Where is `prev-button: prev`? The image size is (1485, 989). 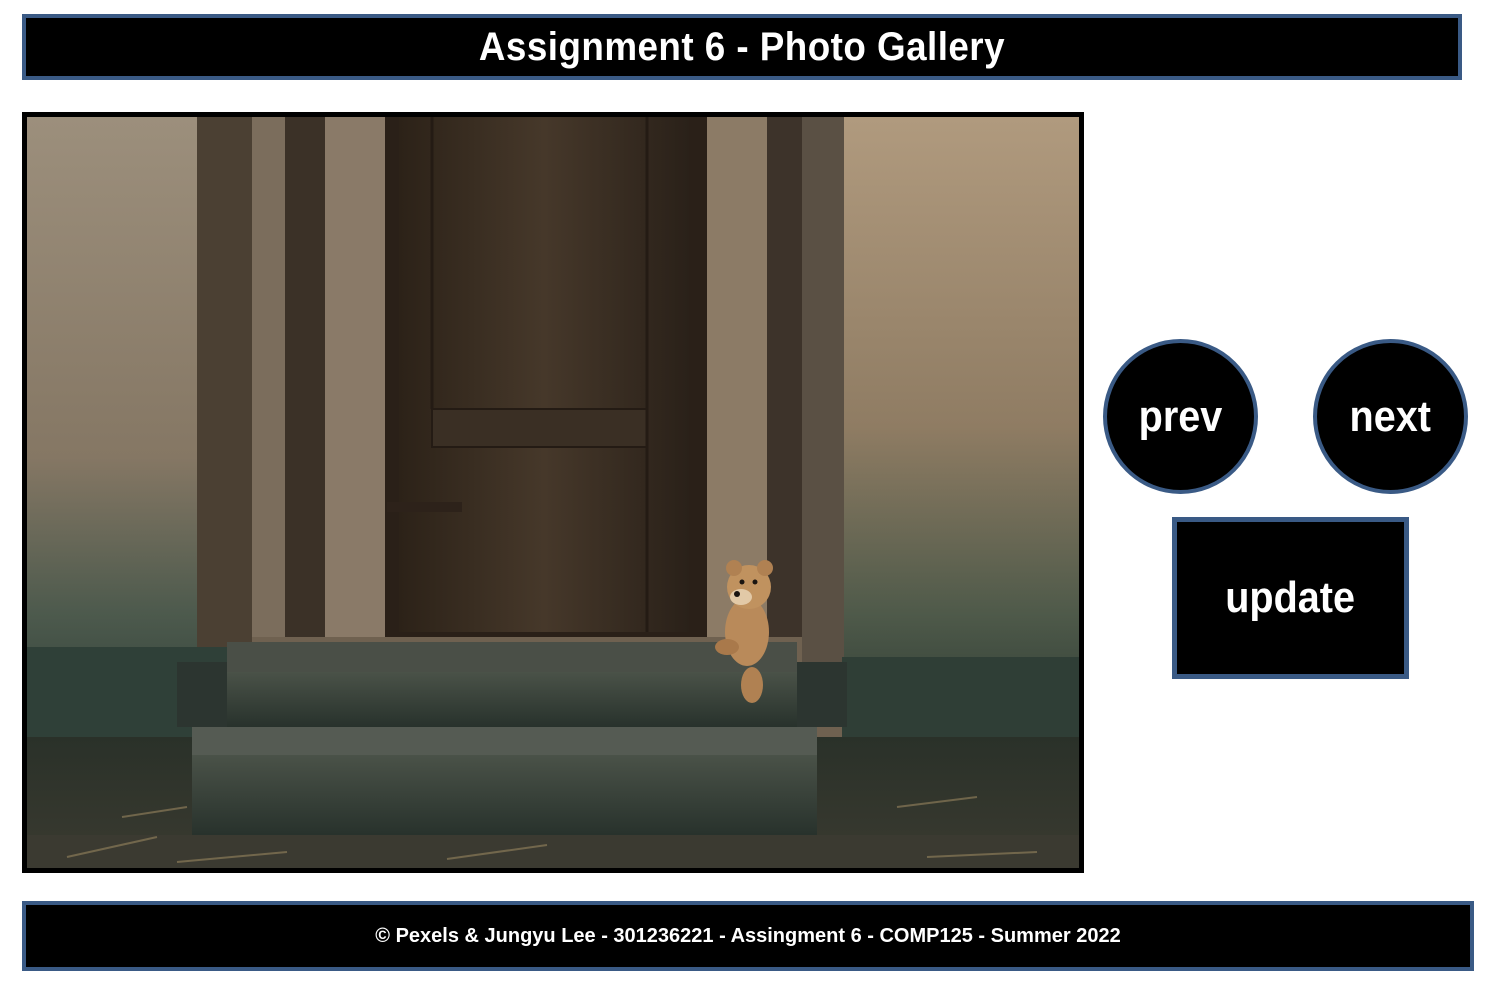
prev-button: prev is located at coordinates (1180, 416).